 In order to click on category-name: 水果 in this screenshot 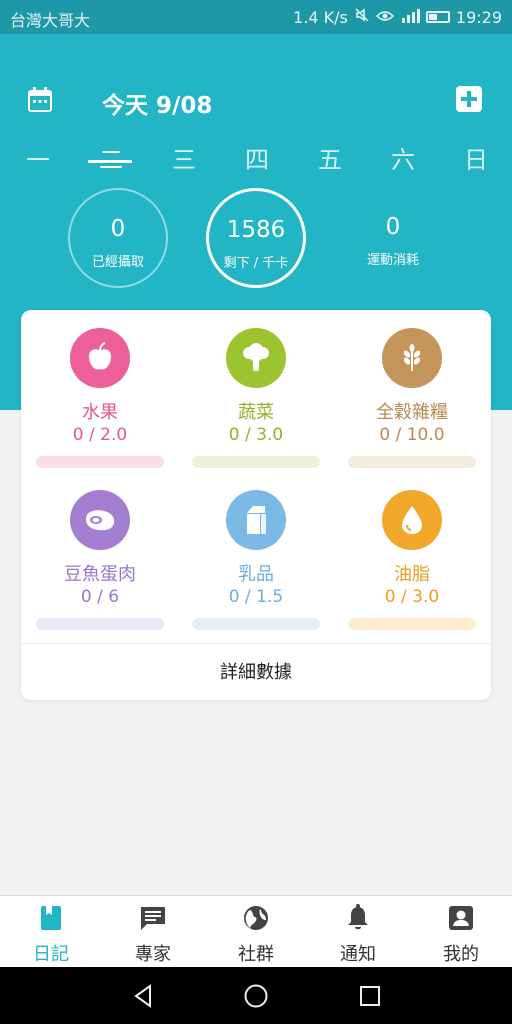, I will do `click(100, 412)`.